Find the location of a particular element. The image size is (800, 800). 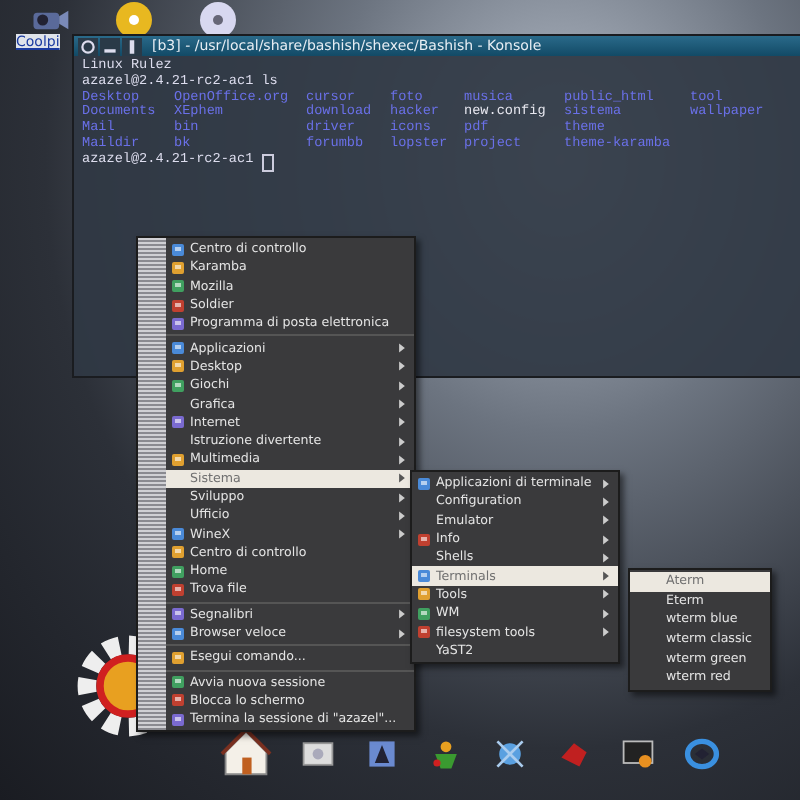

window-menu-button is located at coordinates (88, 46).